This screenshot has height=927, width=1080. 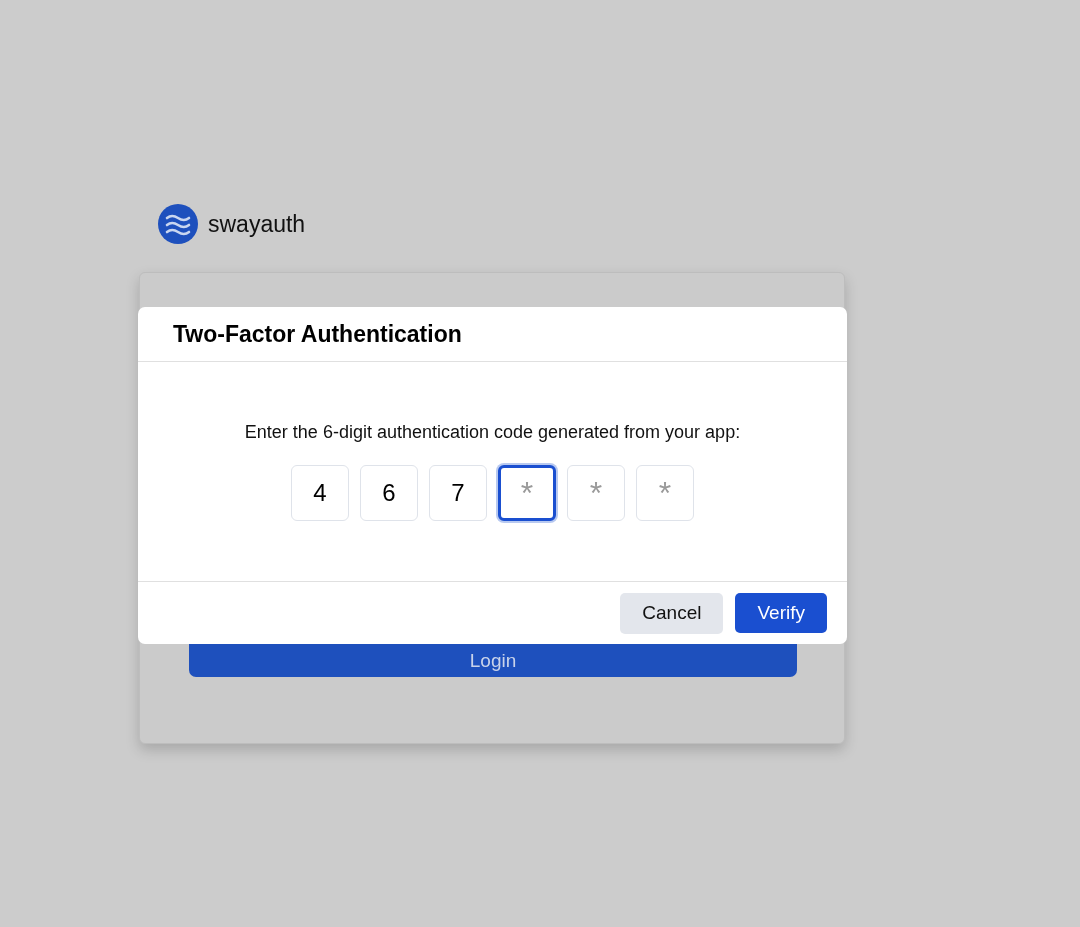 What do you see at coordinates (257, 224) in the screenshot?
I see `brand-name: swayauth` at bounding box center [257, 224].